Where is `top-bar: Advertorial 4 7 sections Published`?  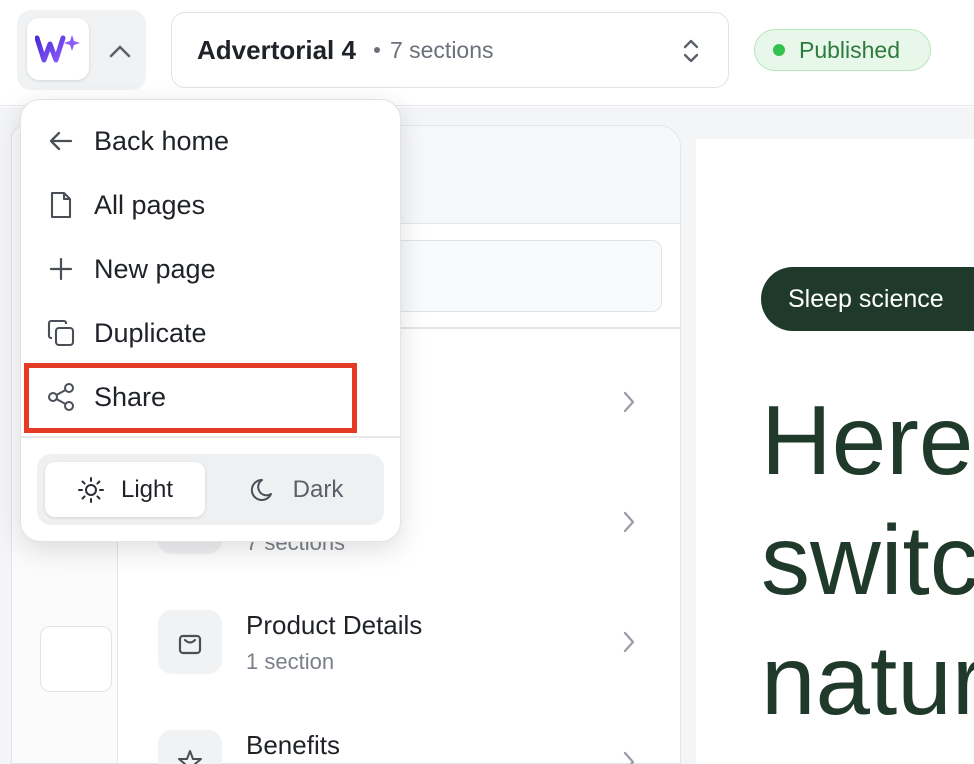 top-bar: Advertorial 4 7 sections Published is located at coordinates (487, 53).